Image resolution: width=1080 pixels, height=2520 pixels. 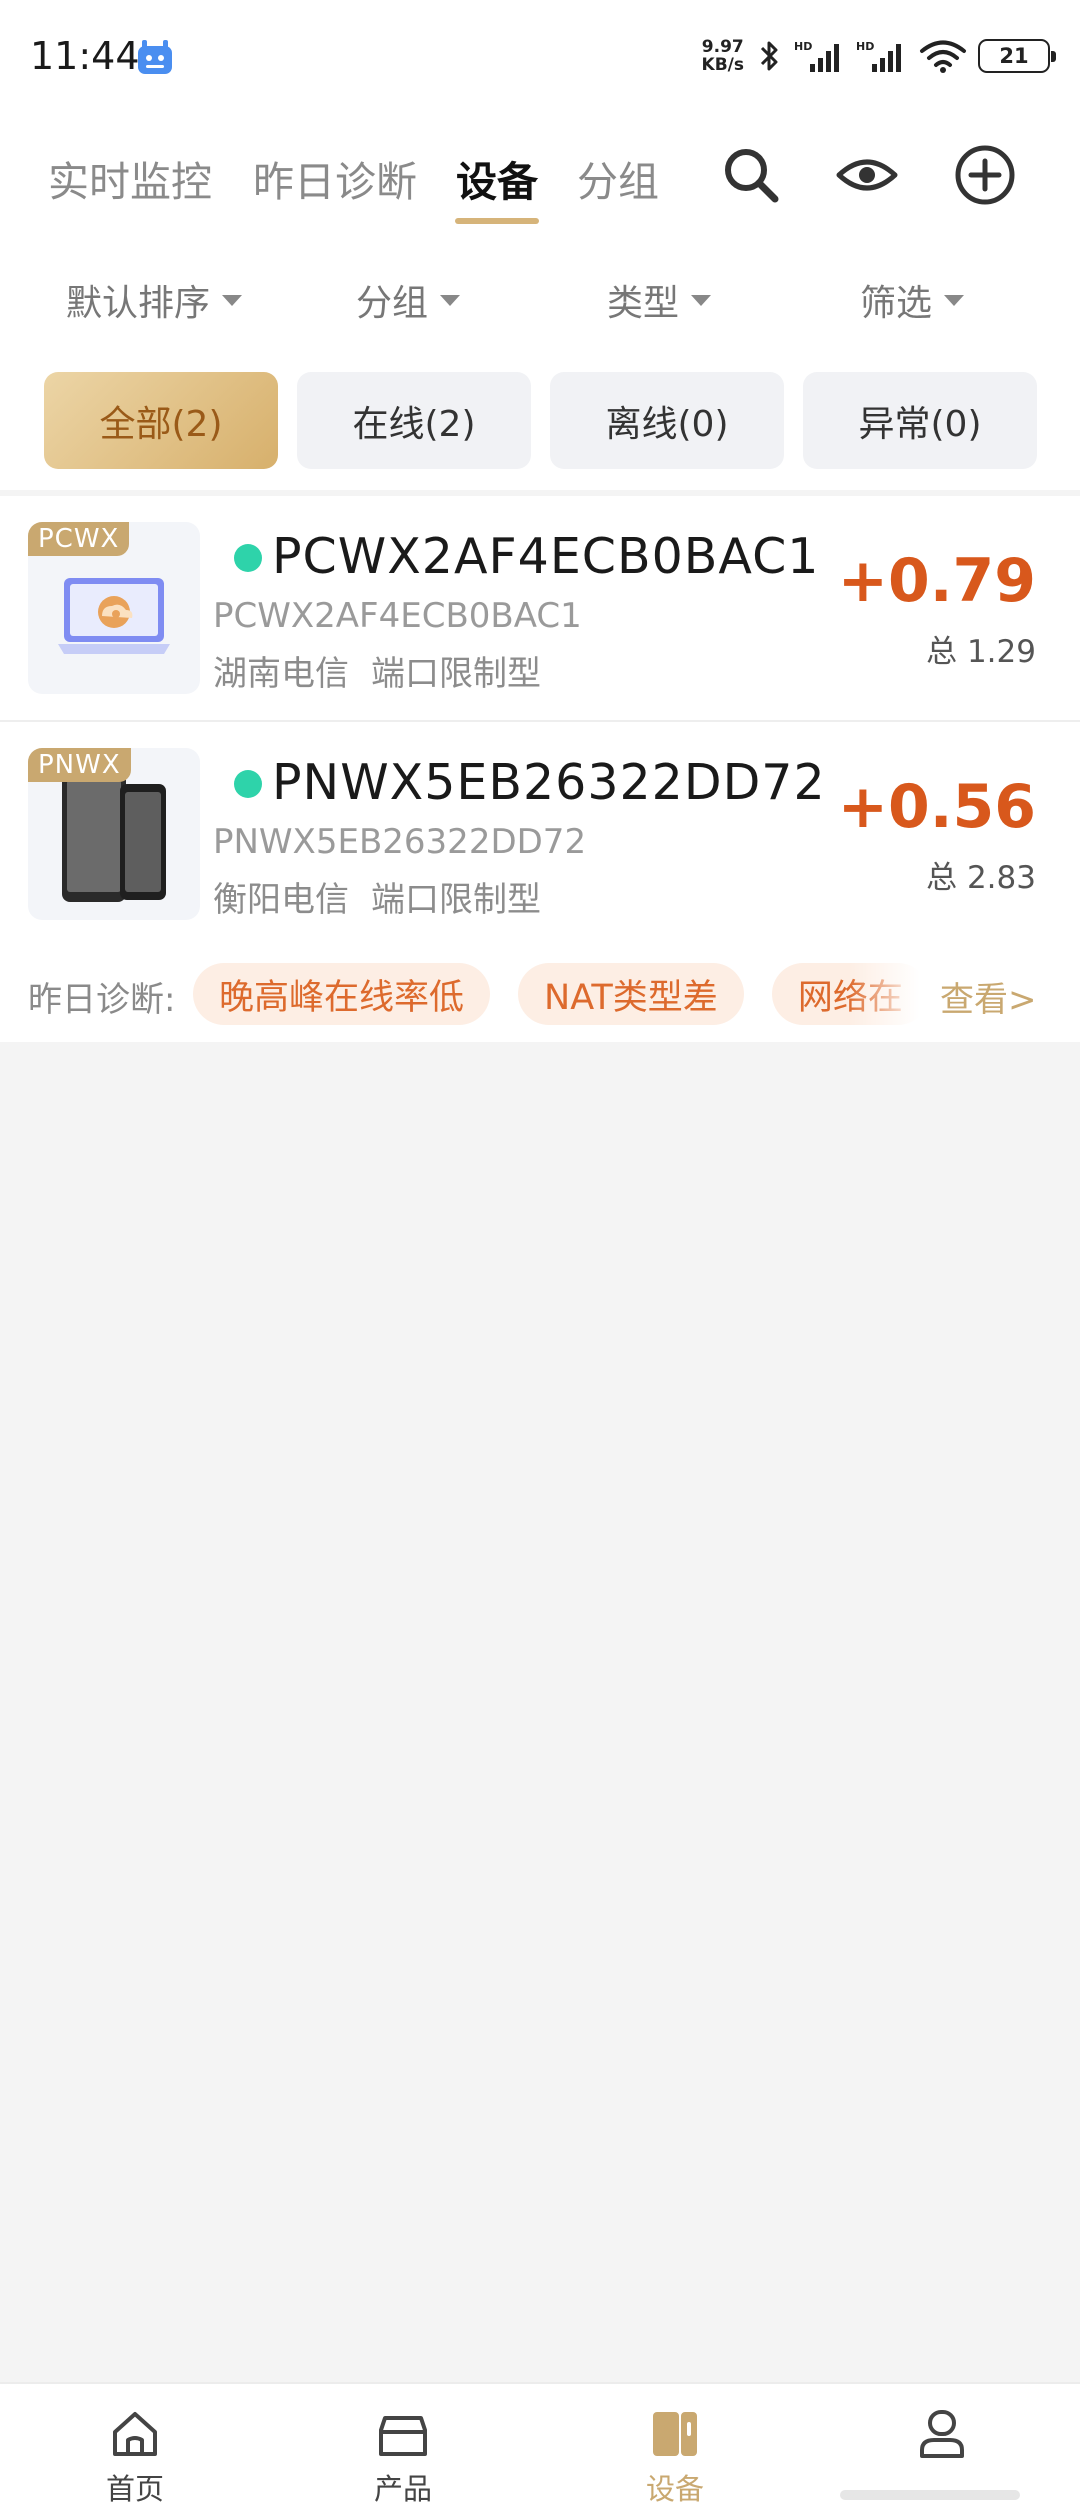 I want to click on network-speed: 9.97 KB/s, so click(x=723, y=56).